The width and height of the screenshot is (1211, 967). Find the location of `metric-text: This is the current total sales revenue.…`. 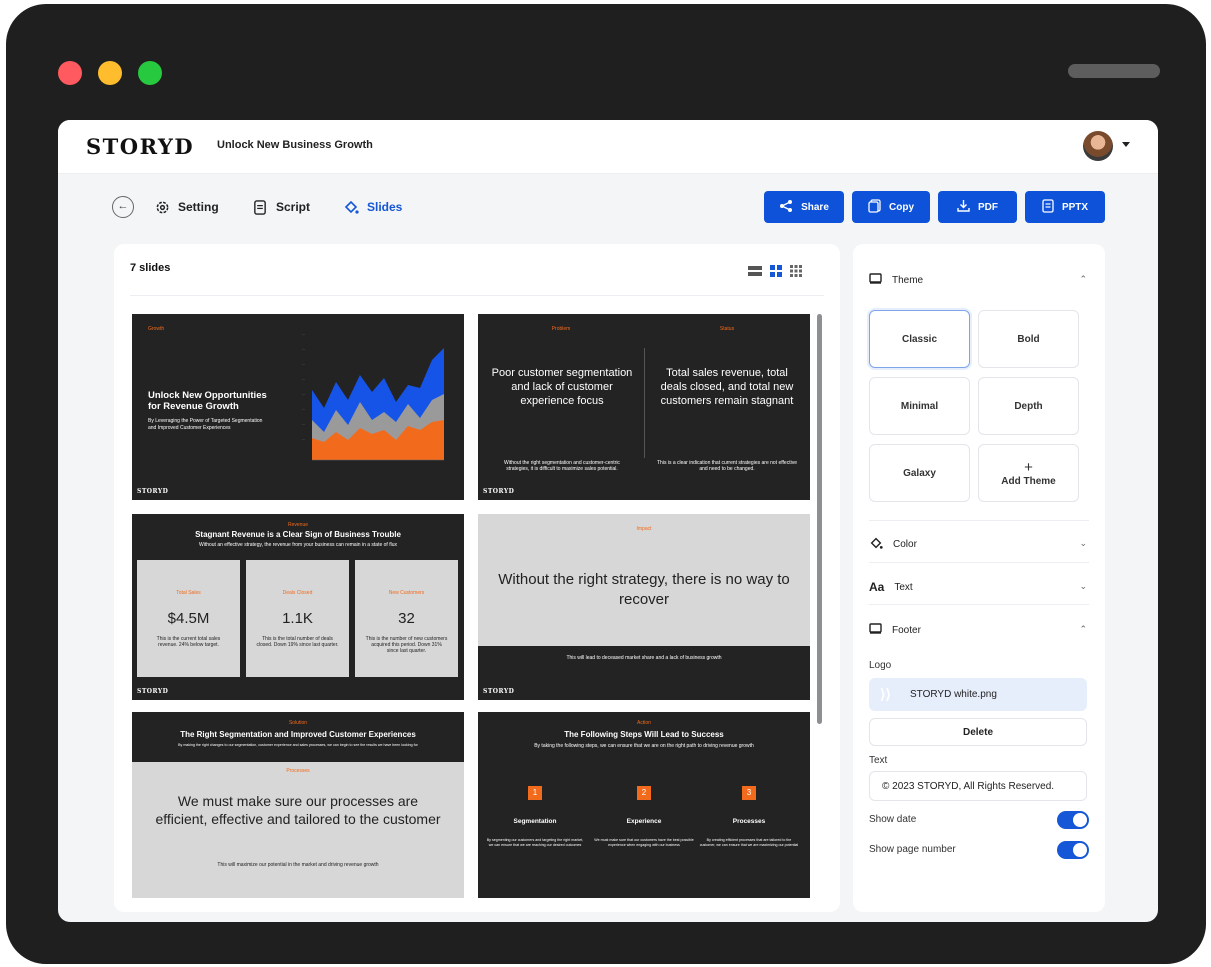

metric-text: This is the current total sales revenue.… is located at coordinates (188, 642).